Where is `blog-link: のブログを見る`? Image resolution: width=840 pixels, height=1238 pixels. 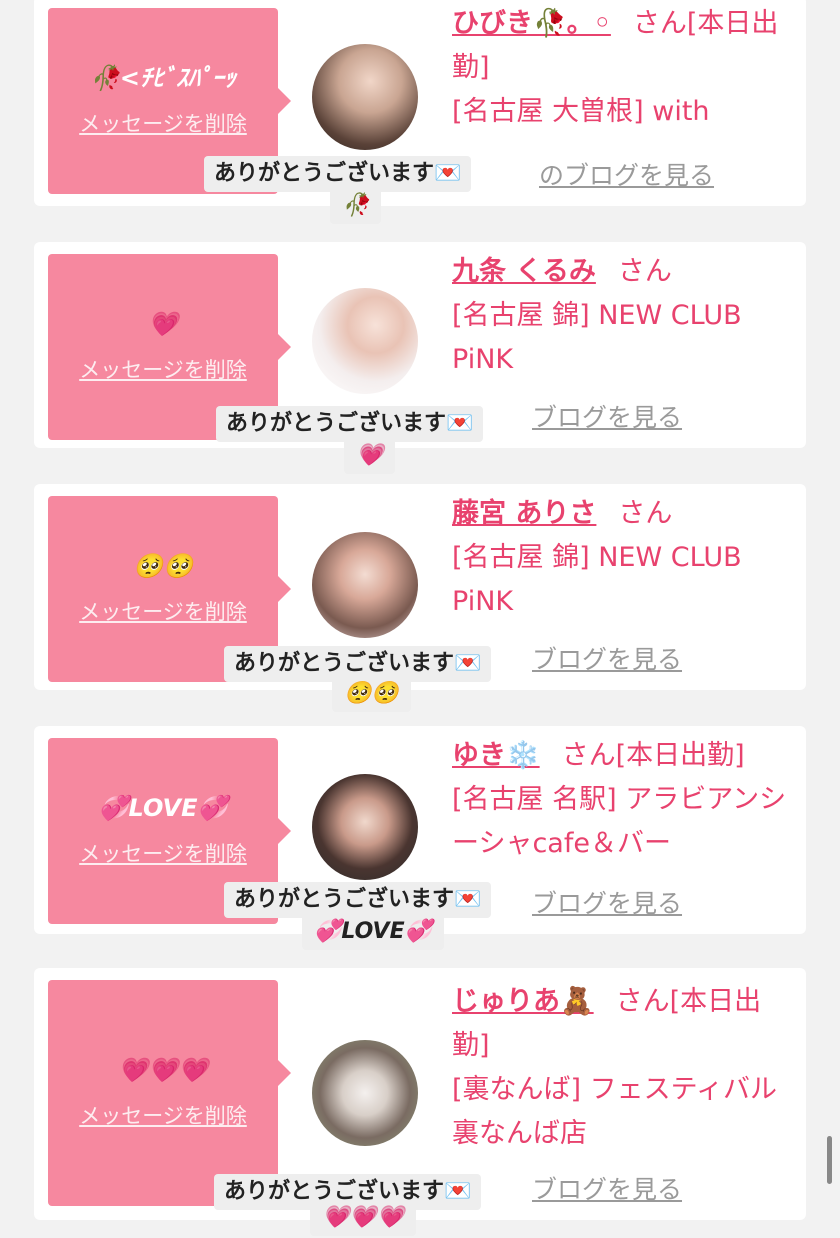
blog-link: のブログを見る is located at coordinates (626, 174).